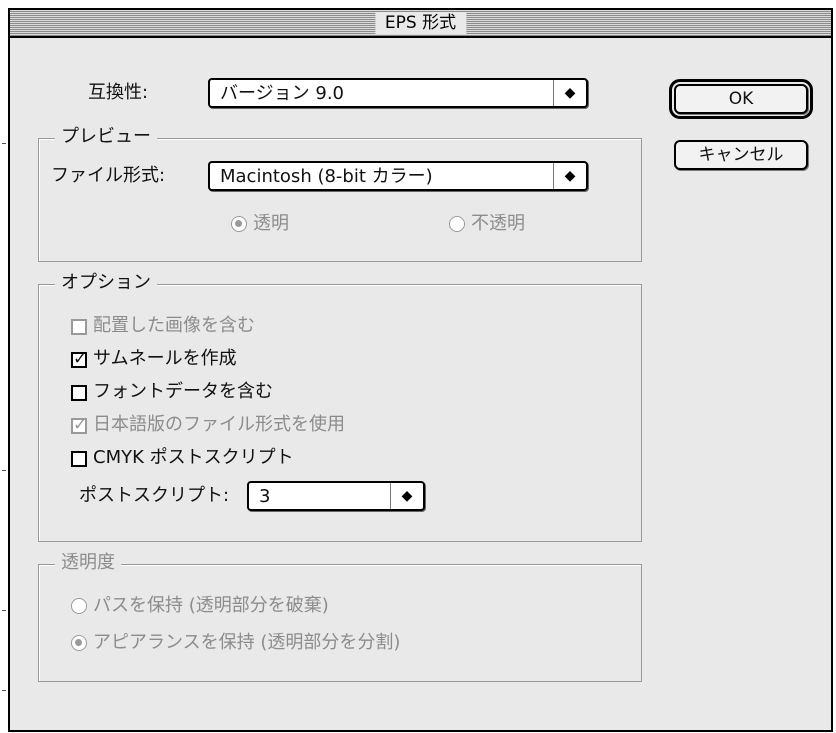  What do you see at coordinates (398, 93) in the screenshot?
I see `compatibility-popup: バージョン 9.0 ◆` at bounding box center [398, 93].